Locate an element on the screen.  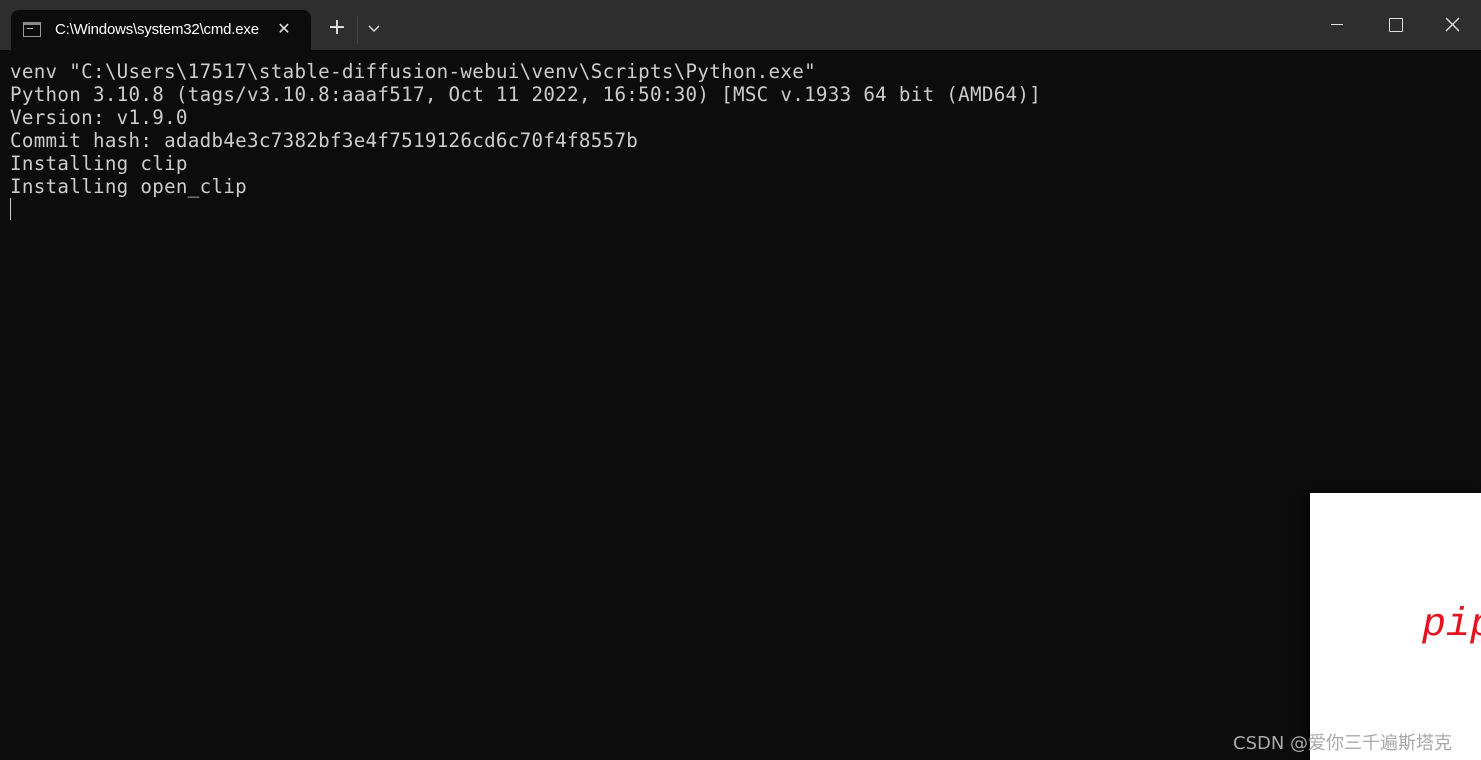
tab-separator is located at coordinates (357, 30).